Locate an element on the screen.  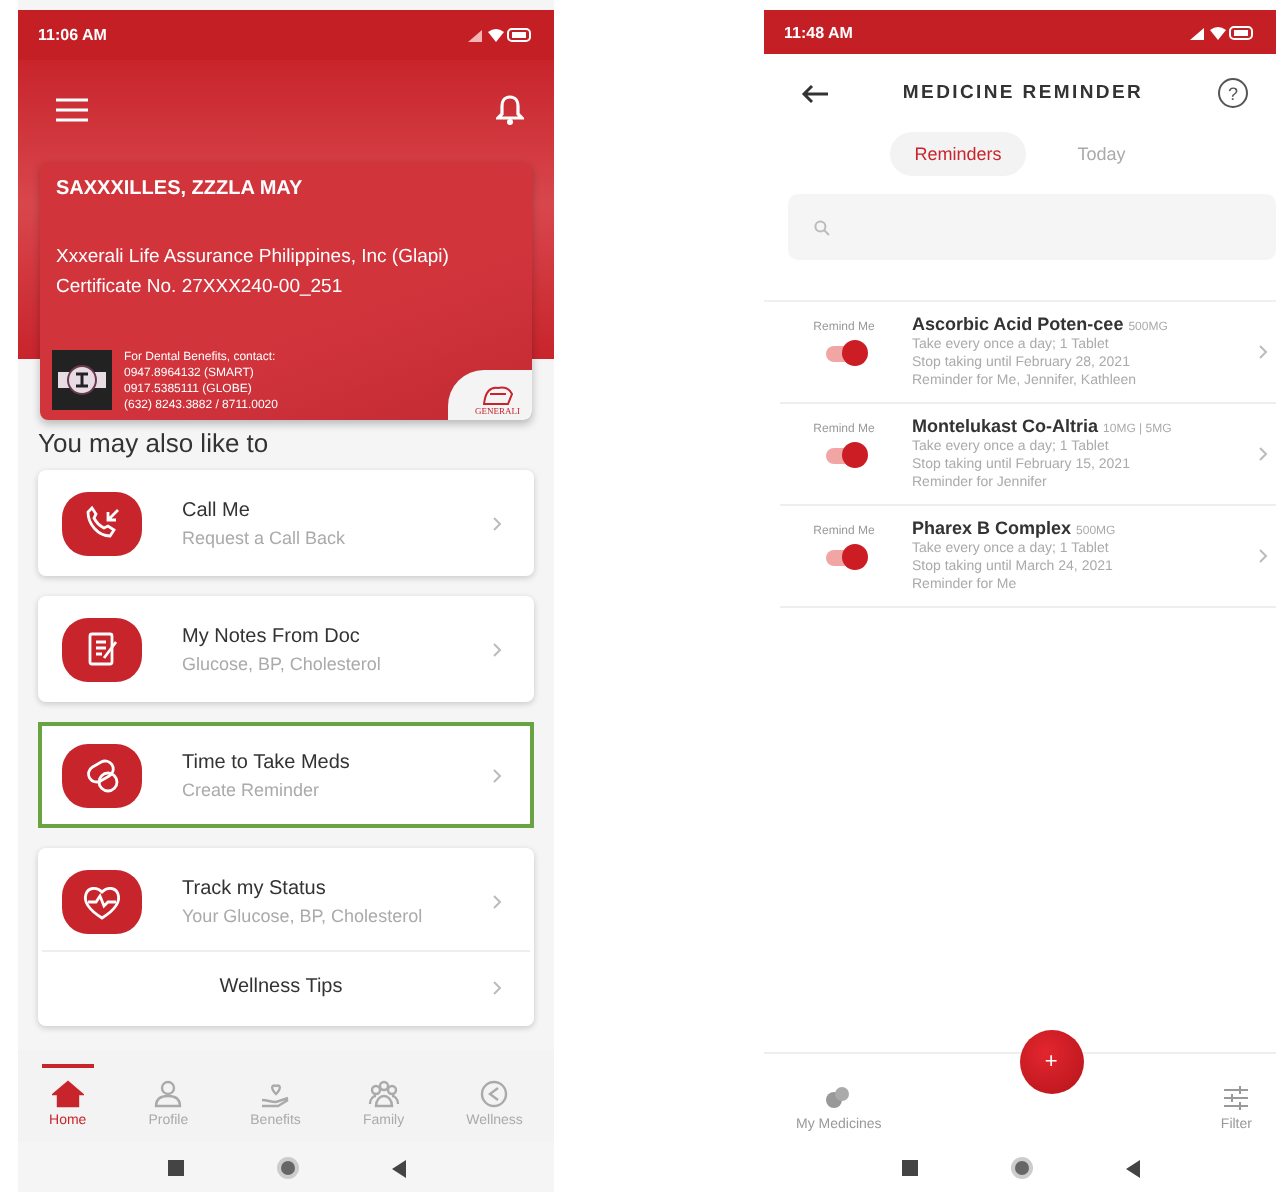
people-icon is located at coordinates (383, 1094).